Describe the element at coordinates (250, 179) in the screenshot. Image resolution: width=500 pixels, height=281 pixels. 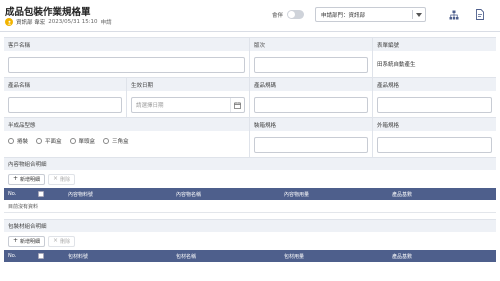
I see `inner-toolbar: + 新增明細 × 刪除` at that location.